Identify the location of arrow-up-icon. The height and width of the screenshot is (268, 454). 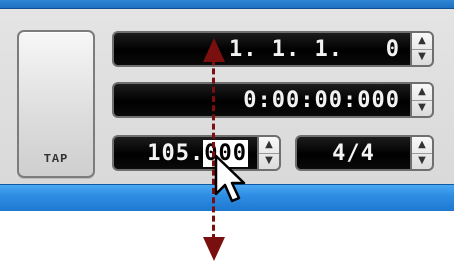
(214, 50).